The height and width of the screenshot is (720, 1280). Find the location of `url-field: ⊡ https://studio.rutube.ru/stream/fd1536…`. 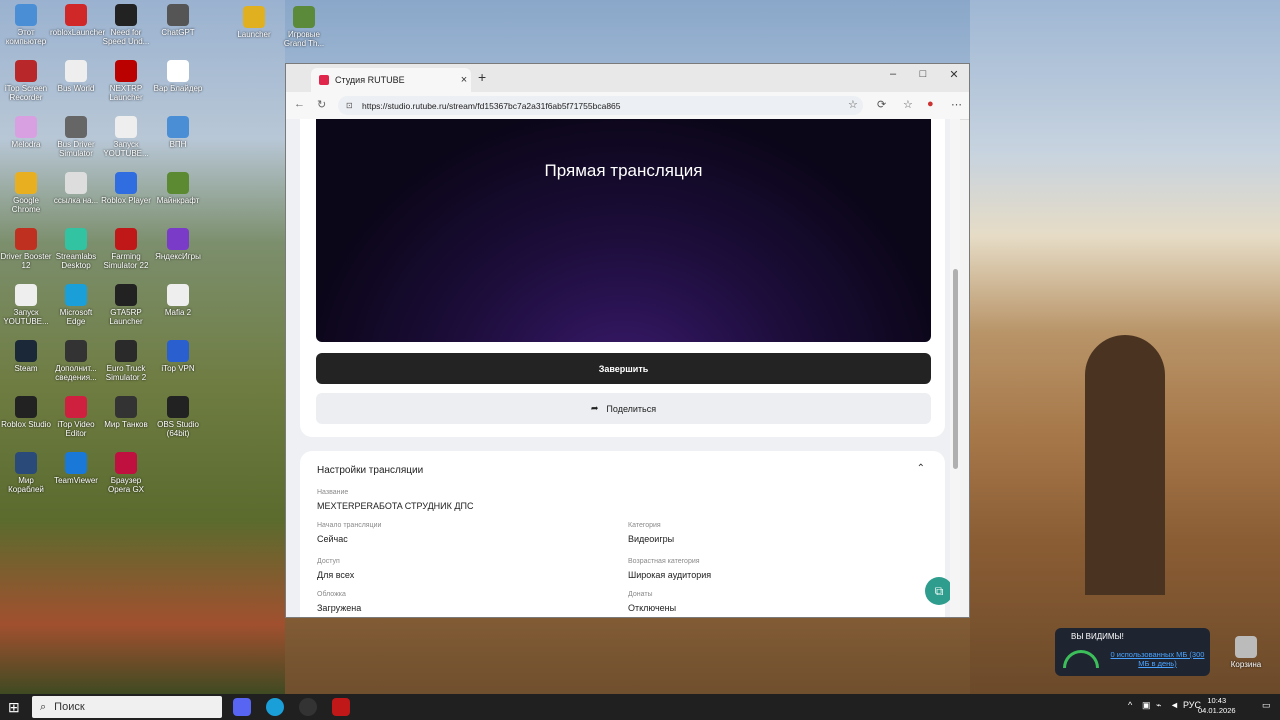

url-field: ⊡ https://studio.rutube.ru/stream/fd1536… is located at coordinates (600, 105).